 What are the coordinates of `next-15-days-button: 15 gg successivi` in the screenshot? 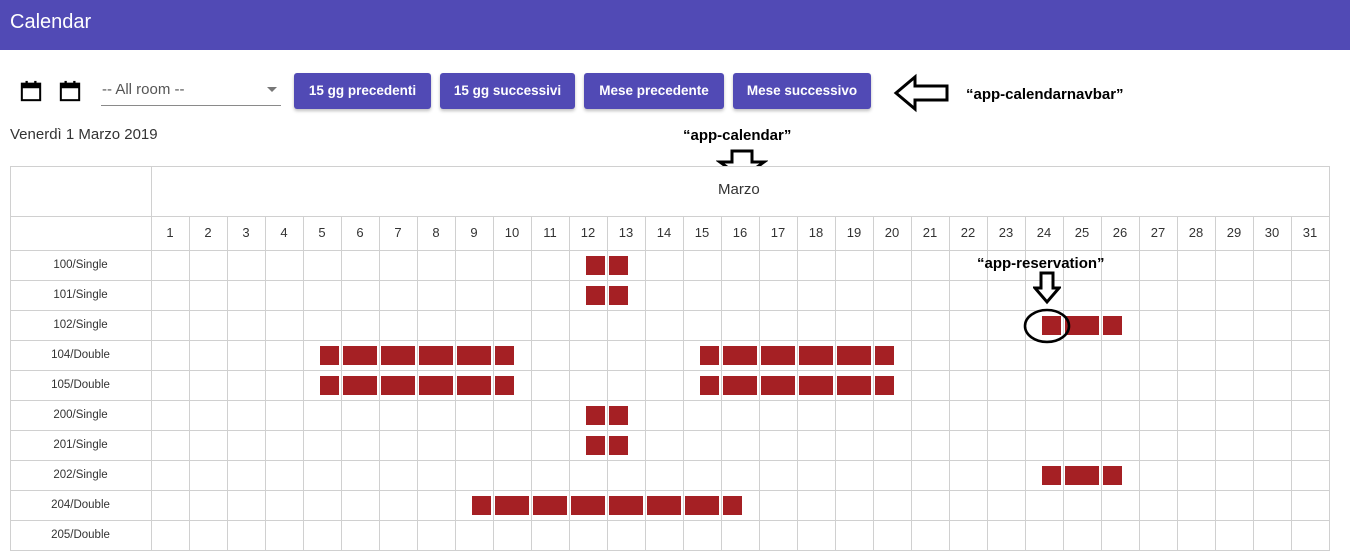 It's located at (507, 91).